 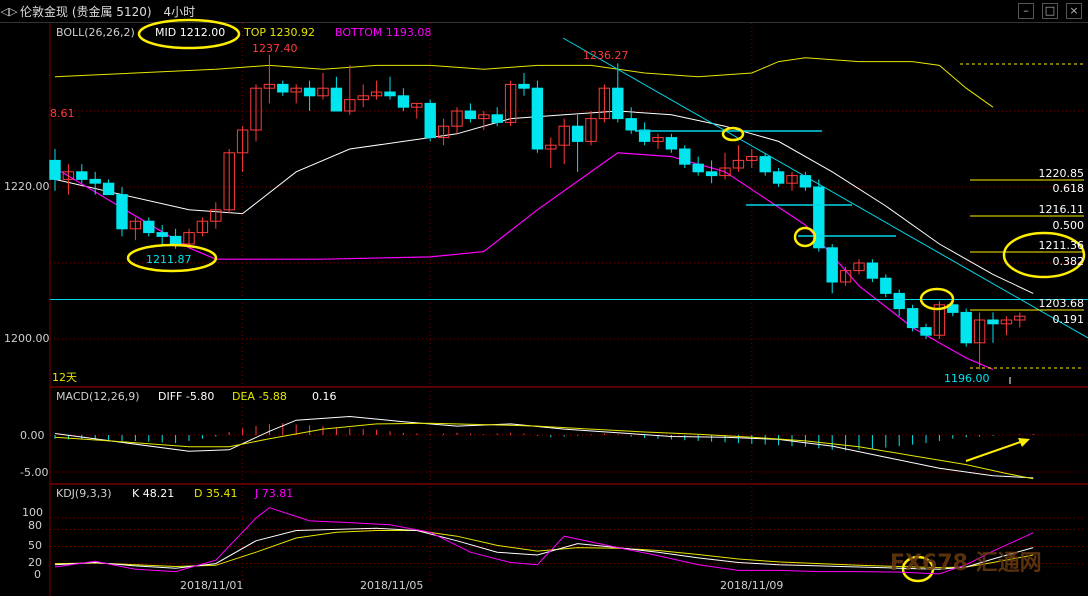 I want to click on x-date-3: 2018/11/09, so click(x=751, y=585).